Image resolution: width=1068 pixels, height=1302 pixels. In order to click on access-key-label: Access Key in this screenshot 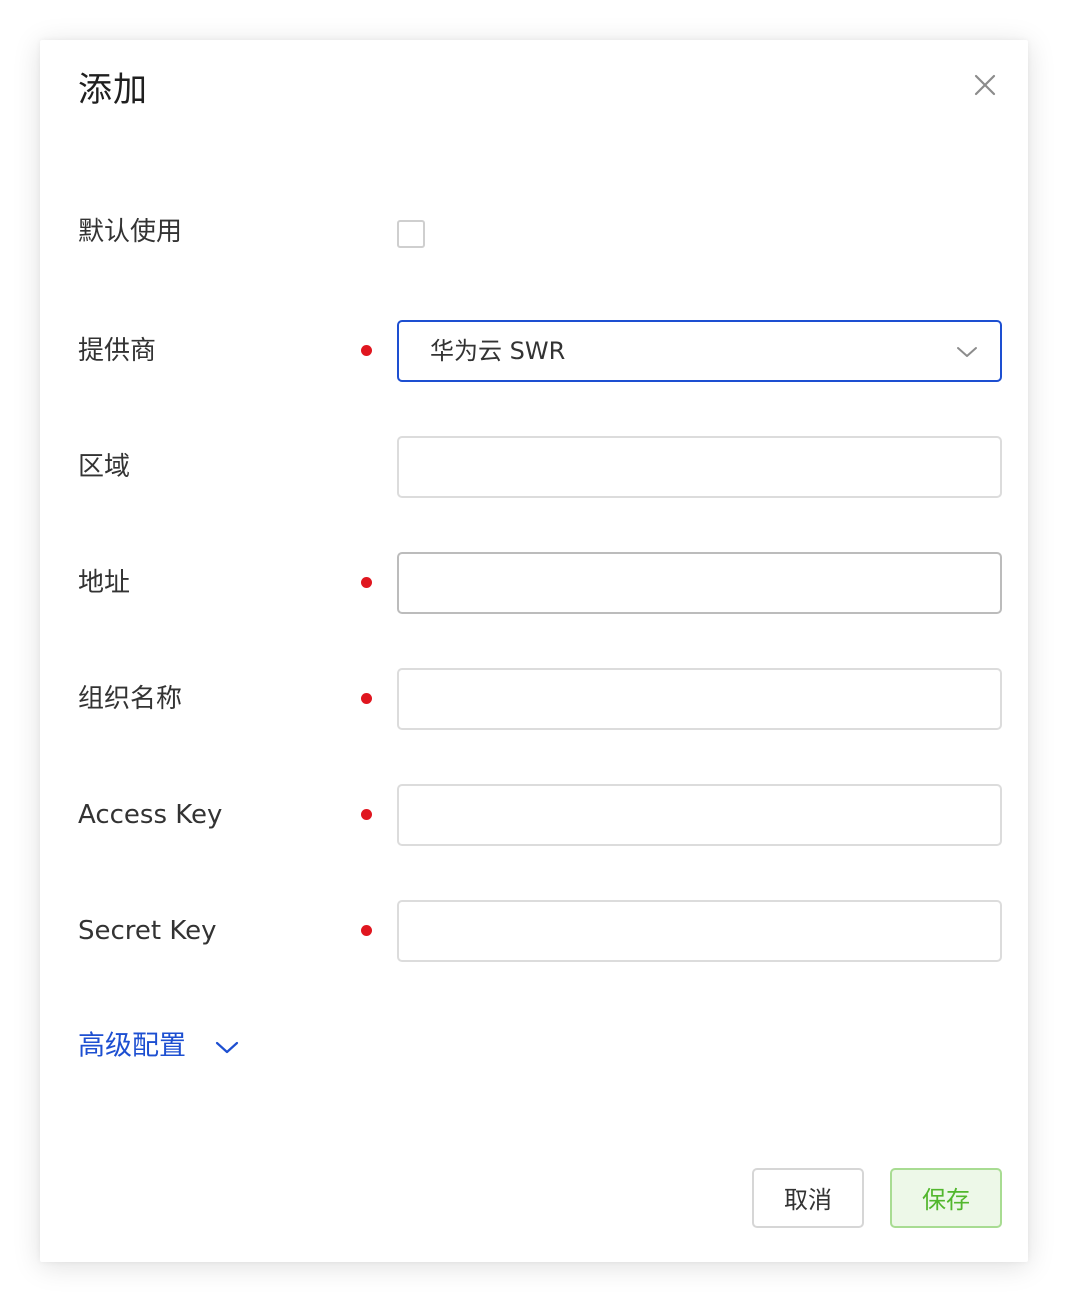, I will do `click(150, 815)`.